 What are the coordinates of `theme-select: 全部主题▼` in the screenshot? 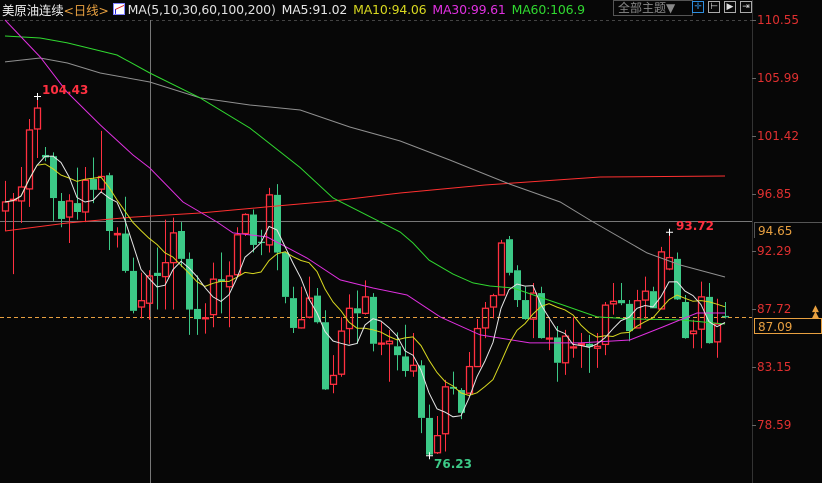 It's located at (653, 8).